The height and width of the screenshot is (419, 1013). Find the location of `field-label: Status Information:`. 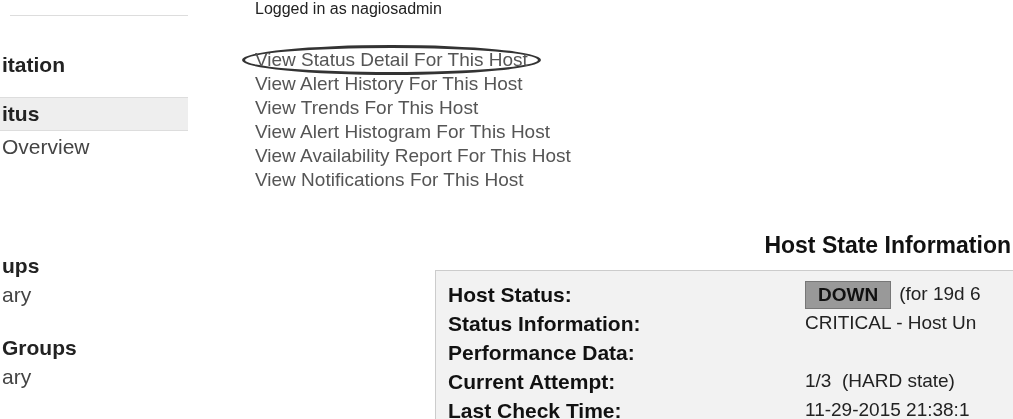

field-label: Status Information: is located at coordinates (545, 323).